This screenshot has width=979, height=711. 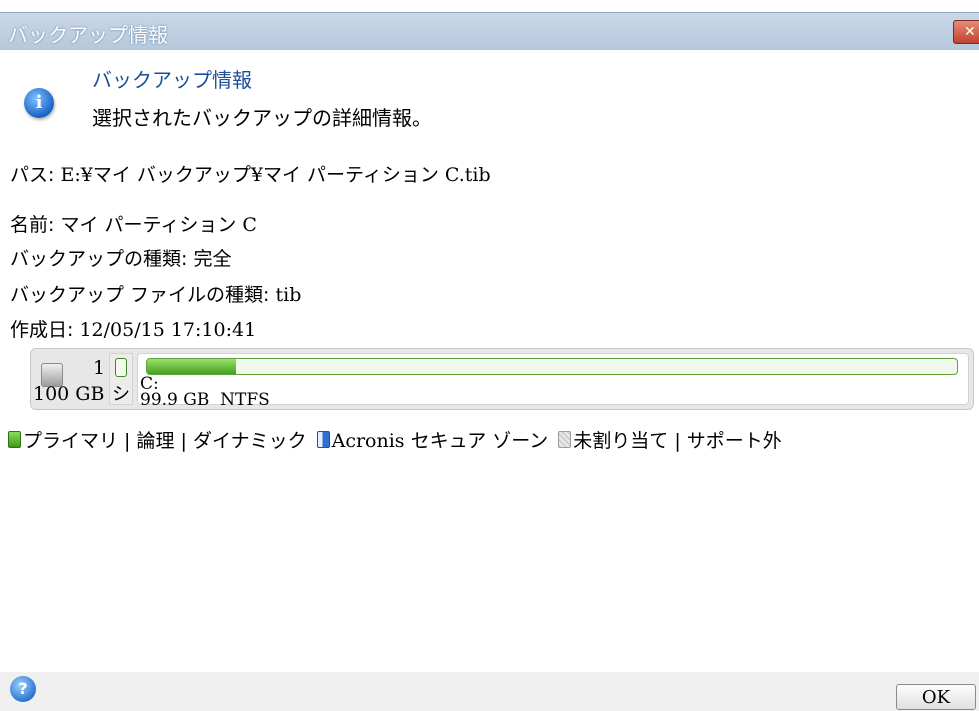 I want to click on path-row: パス: E:¥マイ バックアップ¥マイ パーティション C.tib, so click(x=250, y=173).